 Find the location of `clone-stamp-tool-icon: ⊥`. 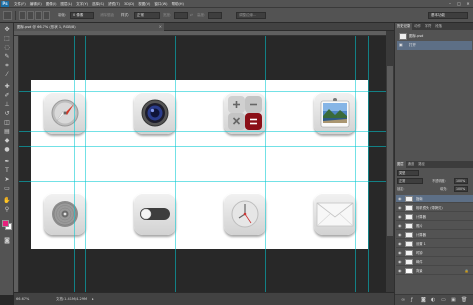

clone-stamp-tool-icon: ⊥ is located at coordinates (7, 104).